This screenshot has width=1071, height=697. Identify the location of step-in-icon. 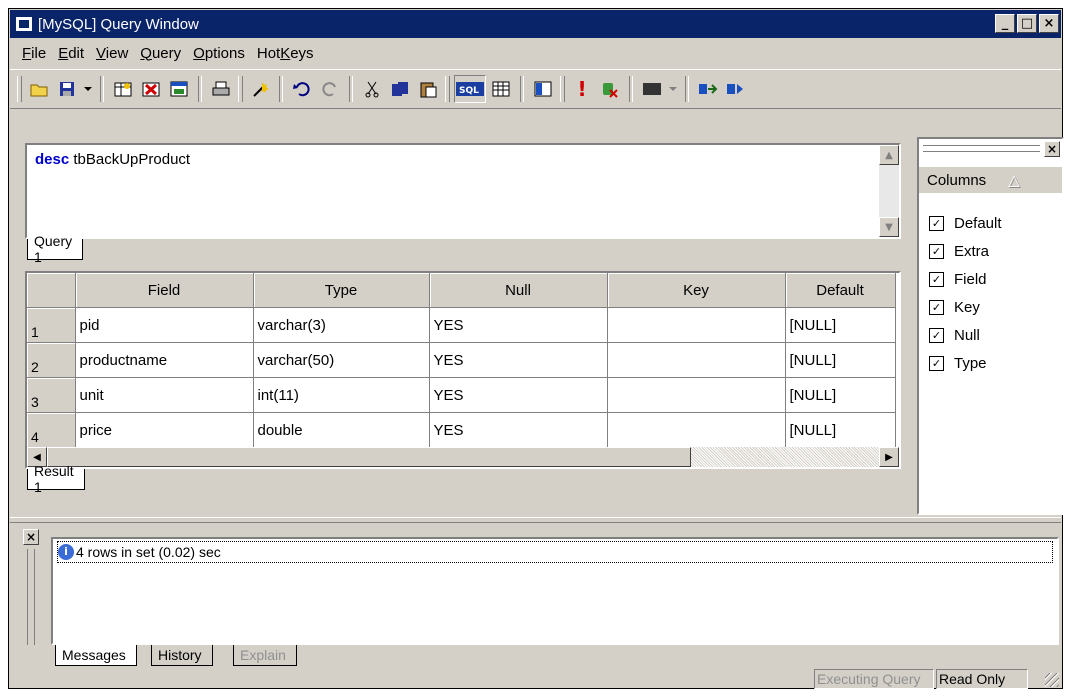
(708, 89).